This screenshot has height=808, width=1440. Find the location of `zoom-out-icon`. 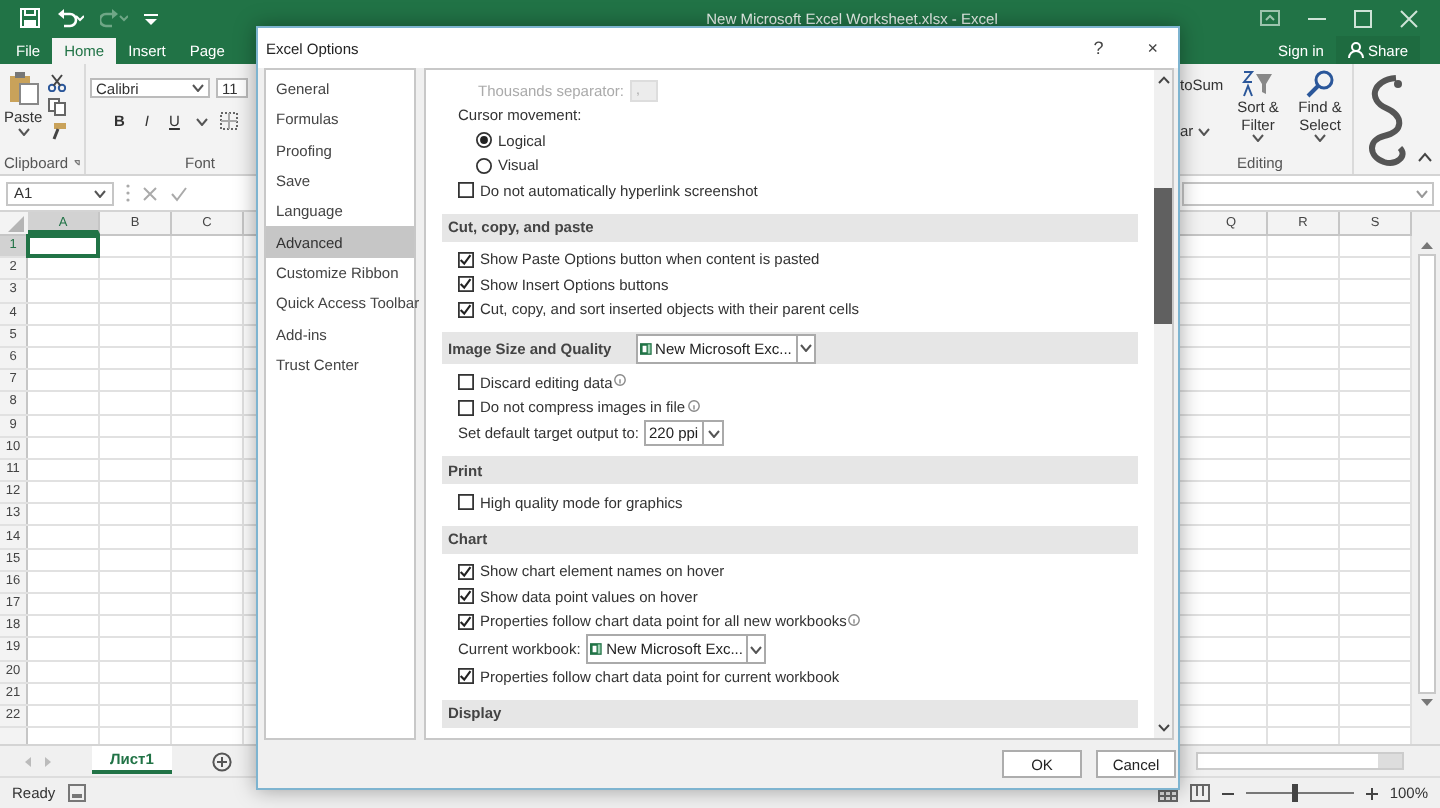

zoom-out-icon is located at coordinates (1227, 793).